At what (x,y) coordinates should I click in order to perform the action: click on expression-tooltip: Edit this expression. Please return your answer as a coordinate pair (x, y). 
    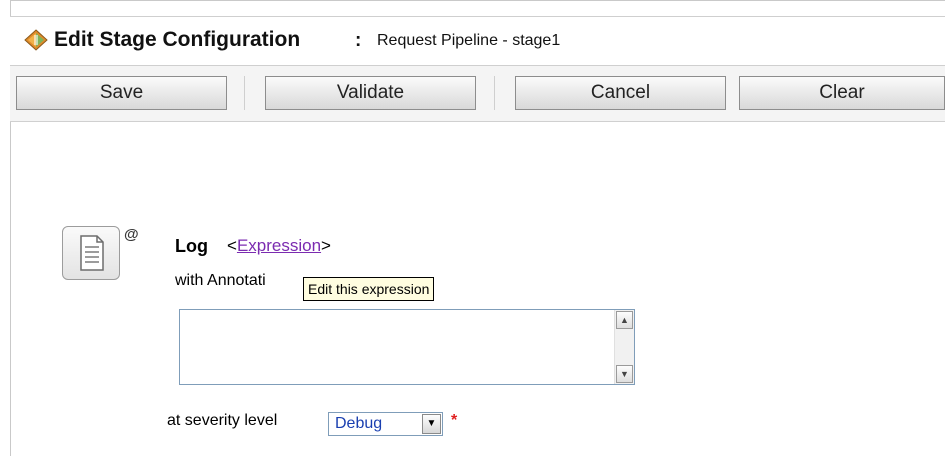
    Looking at the image, I should click on (369, 289).